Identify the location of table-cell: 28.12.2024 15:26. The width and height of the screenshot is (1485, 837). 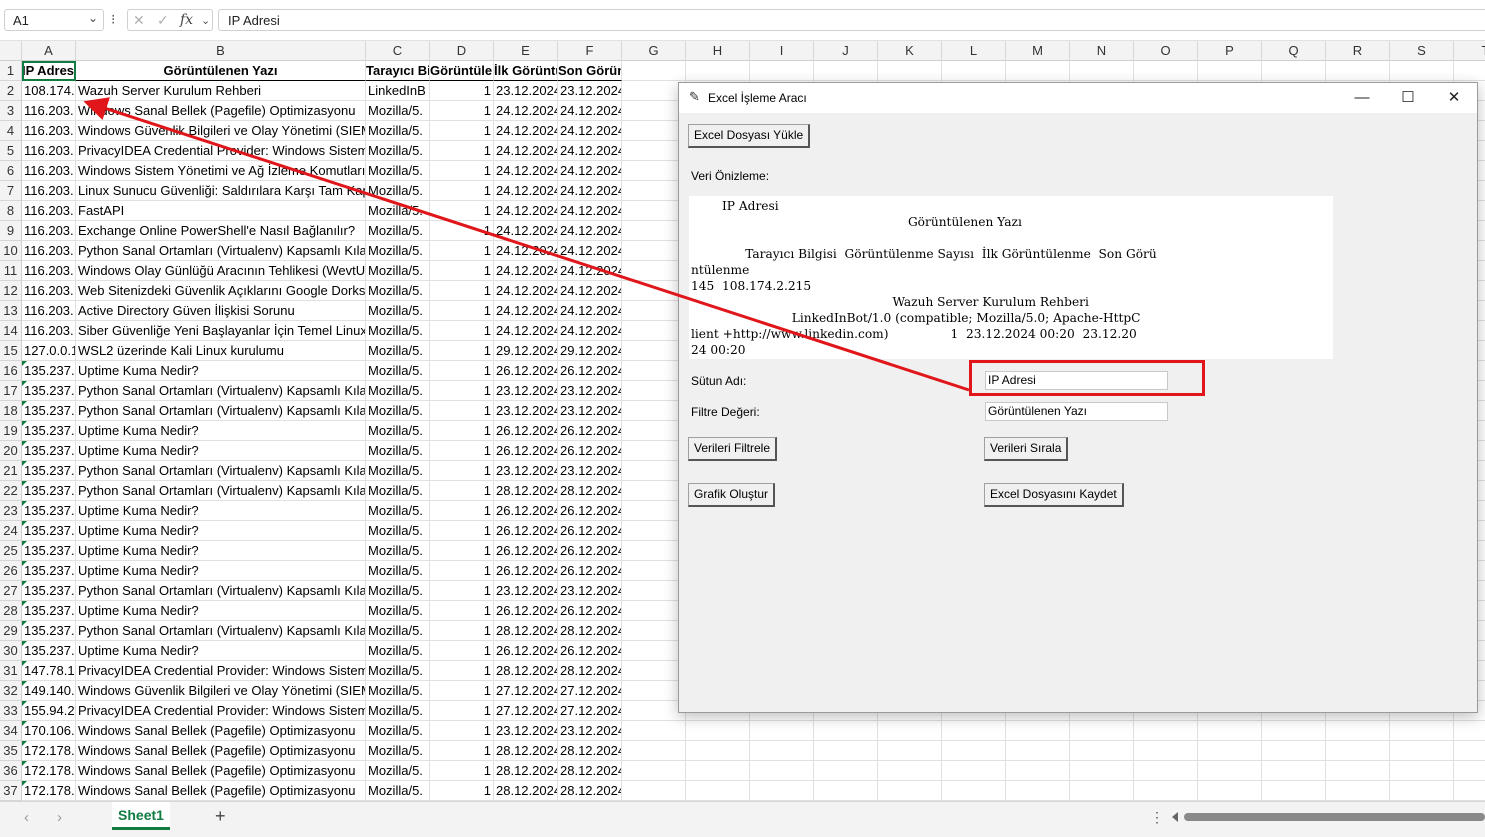
(590, 491).